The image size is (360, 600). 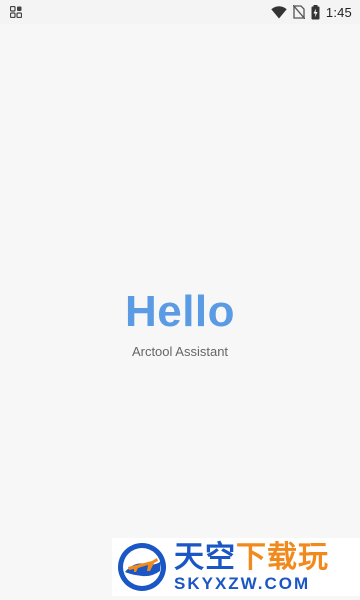 I want to click on watermark-domain: SKYXZW.COM, so click(x=242, y=583).